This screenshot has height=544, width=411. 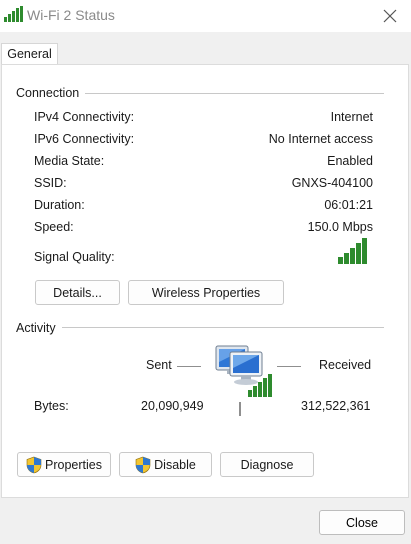 I want to click on ssid-value: GNXS-404100, so click(x=332, y=183).